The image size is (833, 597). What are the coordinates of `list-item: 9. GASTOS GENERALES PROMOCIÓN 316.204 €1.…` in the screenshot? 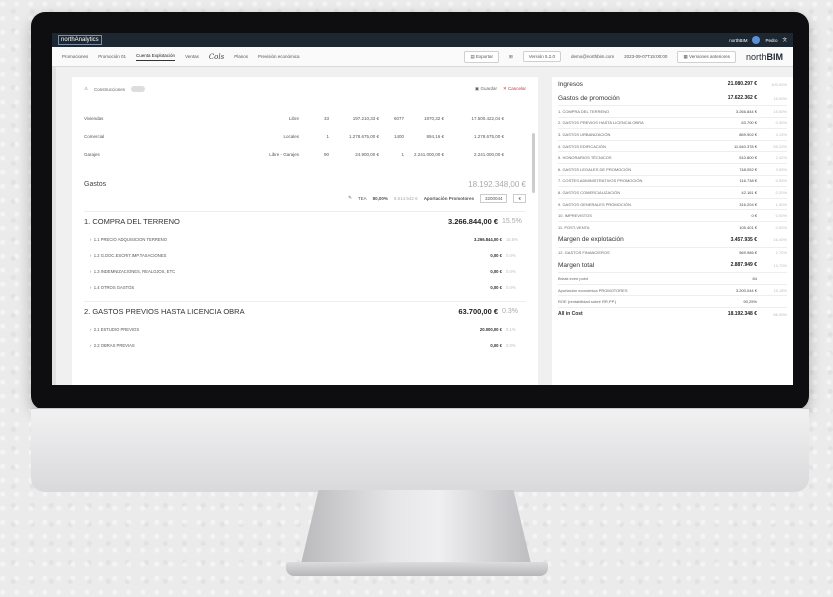 It's located at (672, 203).